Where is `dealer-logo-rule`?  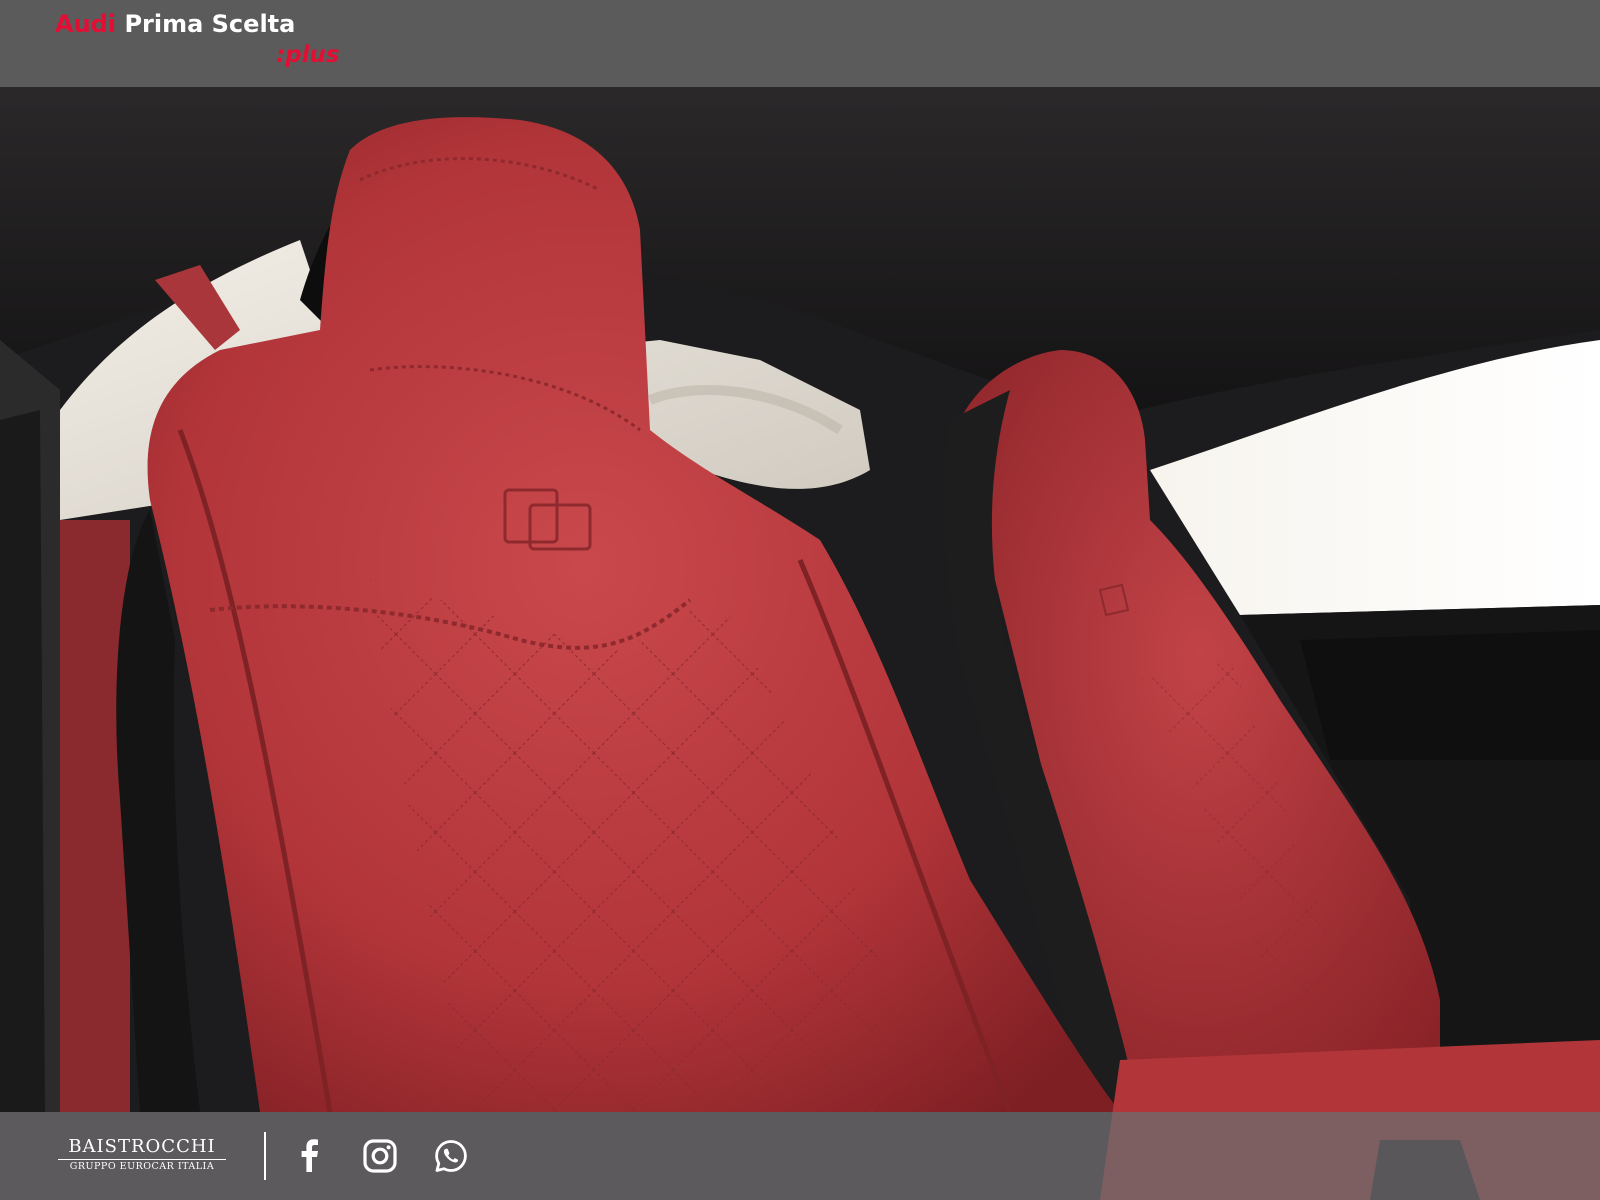 dealer-logo-rule is located at coordinates (142, 1159).